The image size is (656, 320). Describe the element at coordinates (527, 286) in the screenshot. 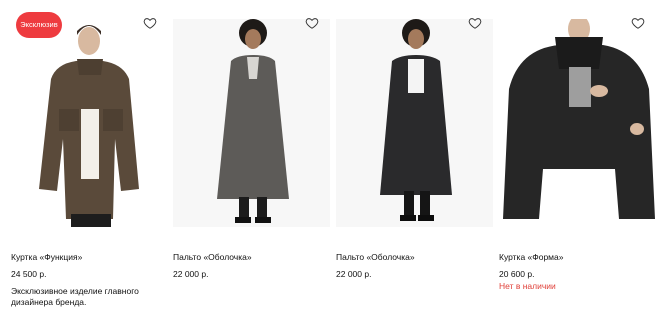

I see `stock-status: Нет в наличии` at that location.